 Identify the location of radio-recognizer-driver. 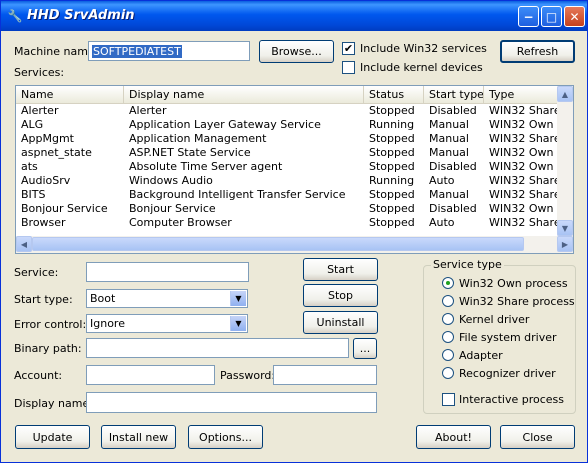
(448, 373).